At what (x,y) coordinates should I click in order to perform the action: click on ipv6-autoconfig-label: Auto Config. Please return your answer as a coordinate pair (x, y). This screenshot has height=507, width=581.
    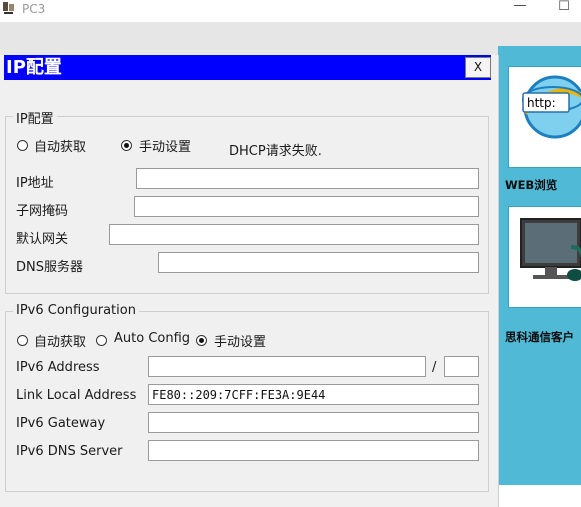
    Looking at the image, I should click on (152, 338).